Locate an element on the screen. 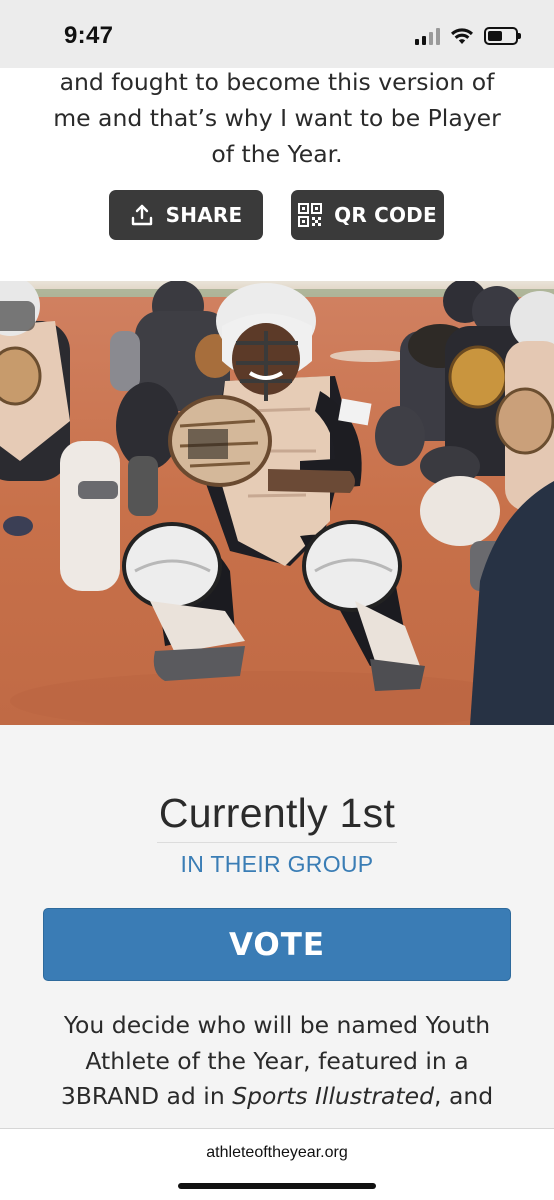 Image resolution: width=554 pixels, height=1200 pixels. qr-code-label: QR CODE is located at coordinates (385, 215).